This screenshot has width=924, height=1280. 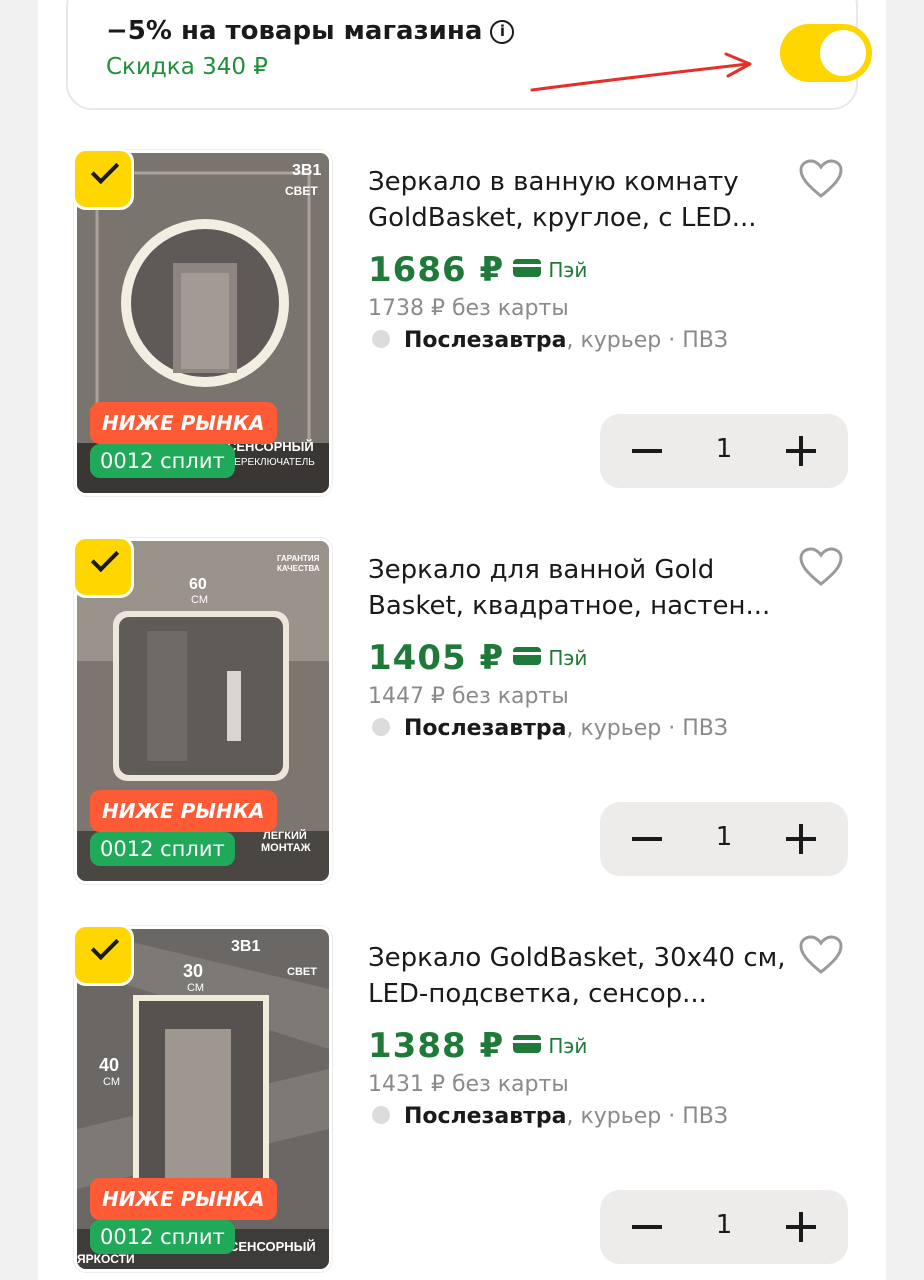 What do you see at coordinates (502, 32) in the screenshot?
I see `info-icon: i` at bounding box center [502, 32].